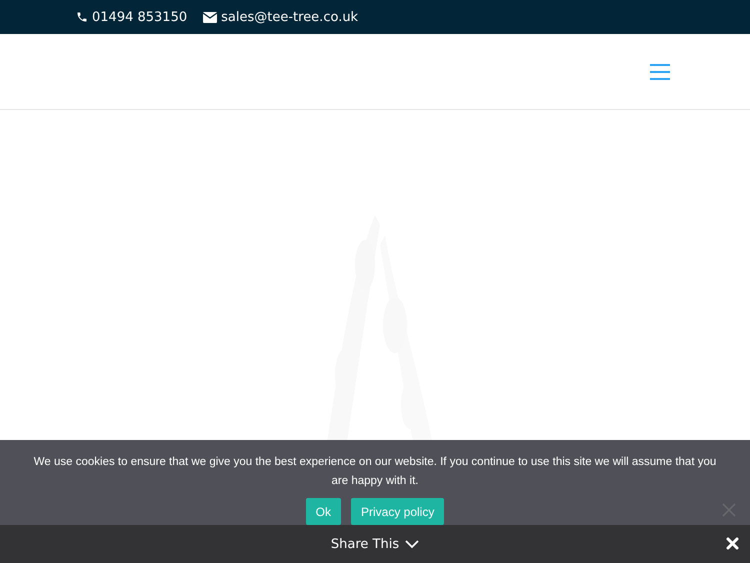 The width and height of the screenshot is (750, 563). What do you see at coordinates (210, 17) in the screenshot?
I see `envelope-icon` at bounding box center [210, 17].